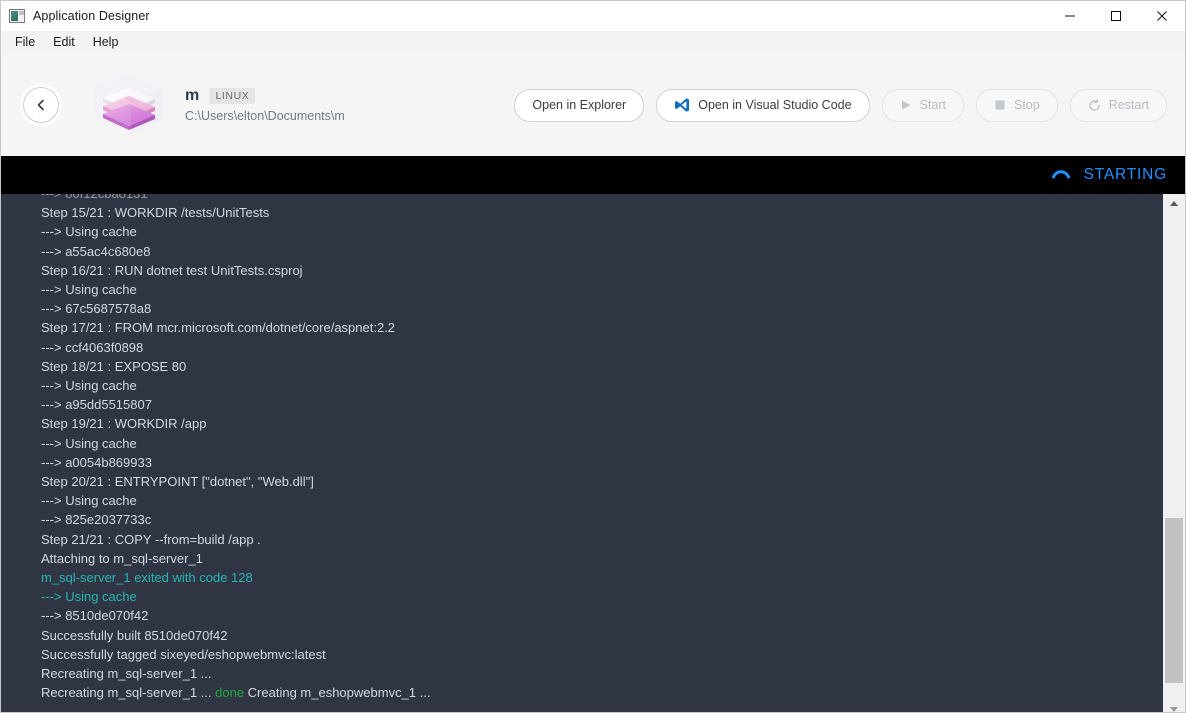 The height and width of the screenshot is (713, 1186). Describe the element at coordinates (1000, 105) in the screenshot. I see `stop-icon` at that location.